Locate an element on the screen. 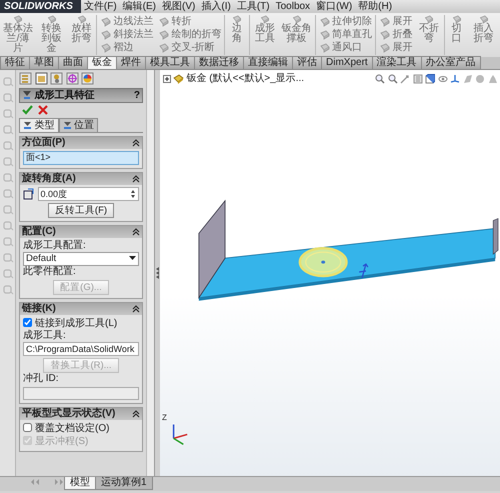 Image resolution: width=500 pixels, height=493 pixels. input-field: 面<1> is located at coordinates (81, 157).